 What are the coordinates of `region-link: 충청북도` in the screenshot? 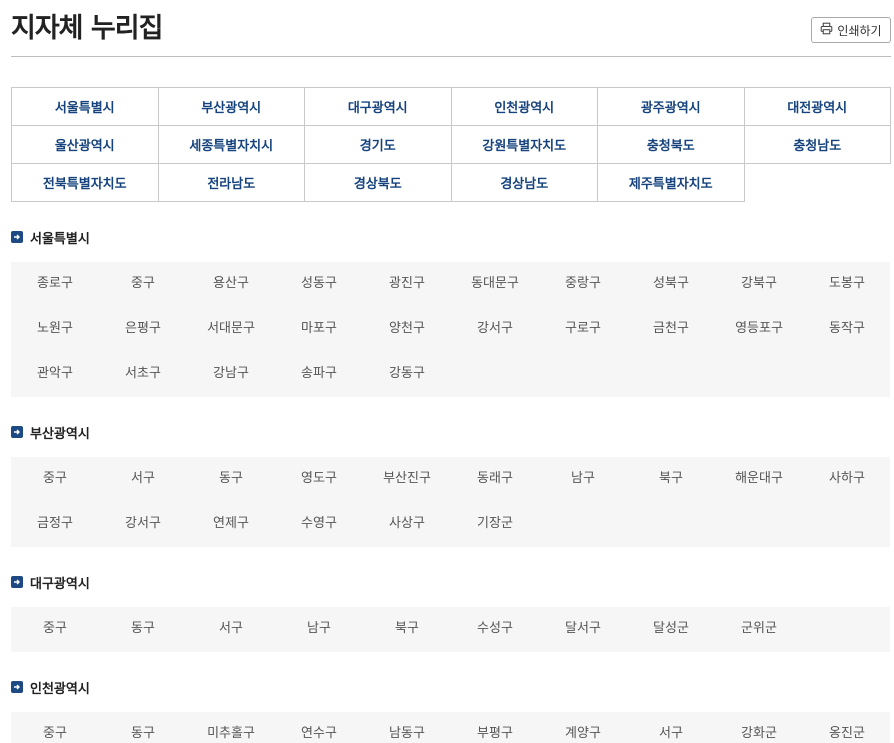 It's located at (671, 144).